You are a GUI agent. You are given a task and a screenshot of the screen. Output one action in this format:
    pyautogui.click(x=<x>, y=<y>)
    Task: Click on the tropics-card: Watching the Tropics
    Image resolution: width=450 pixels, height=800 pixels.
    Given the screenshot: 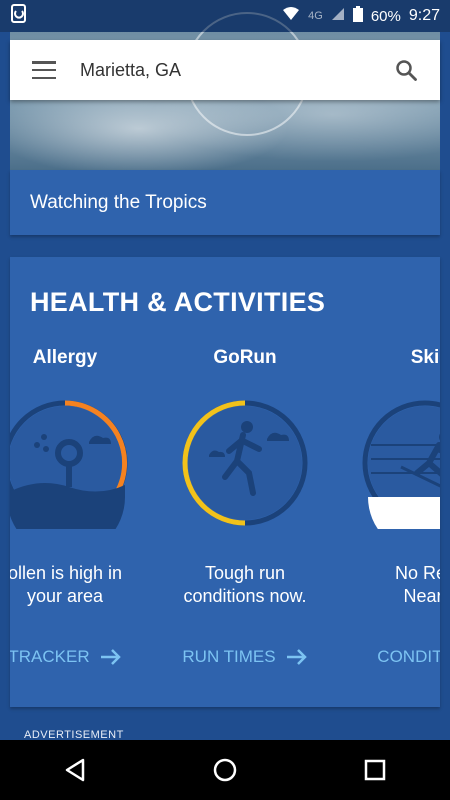 What is the action you would take?
    pyautogui.click(x=225, y=202)
    